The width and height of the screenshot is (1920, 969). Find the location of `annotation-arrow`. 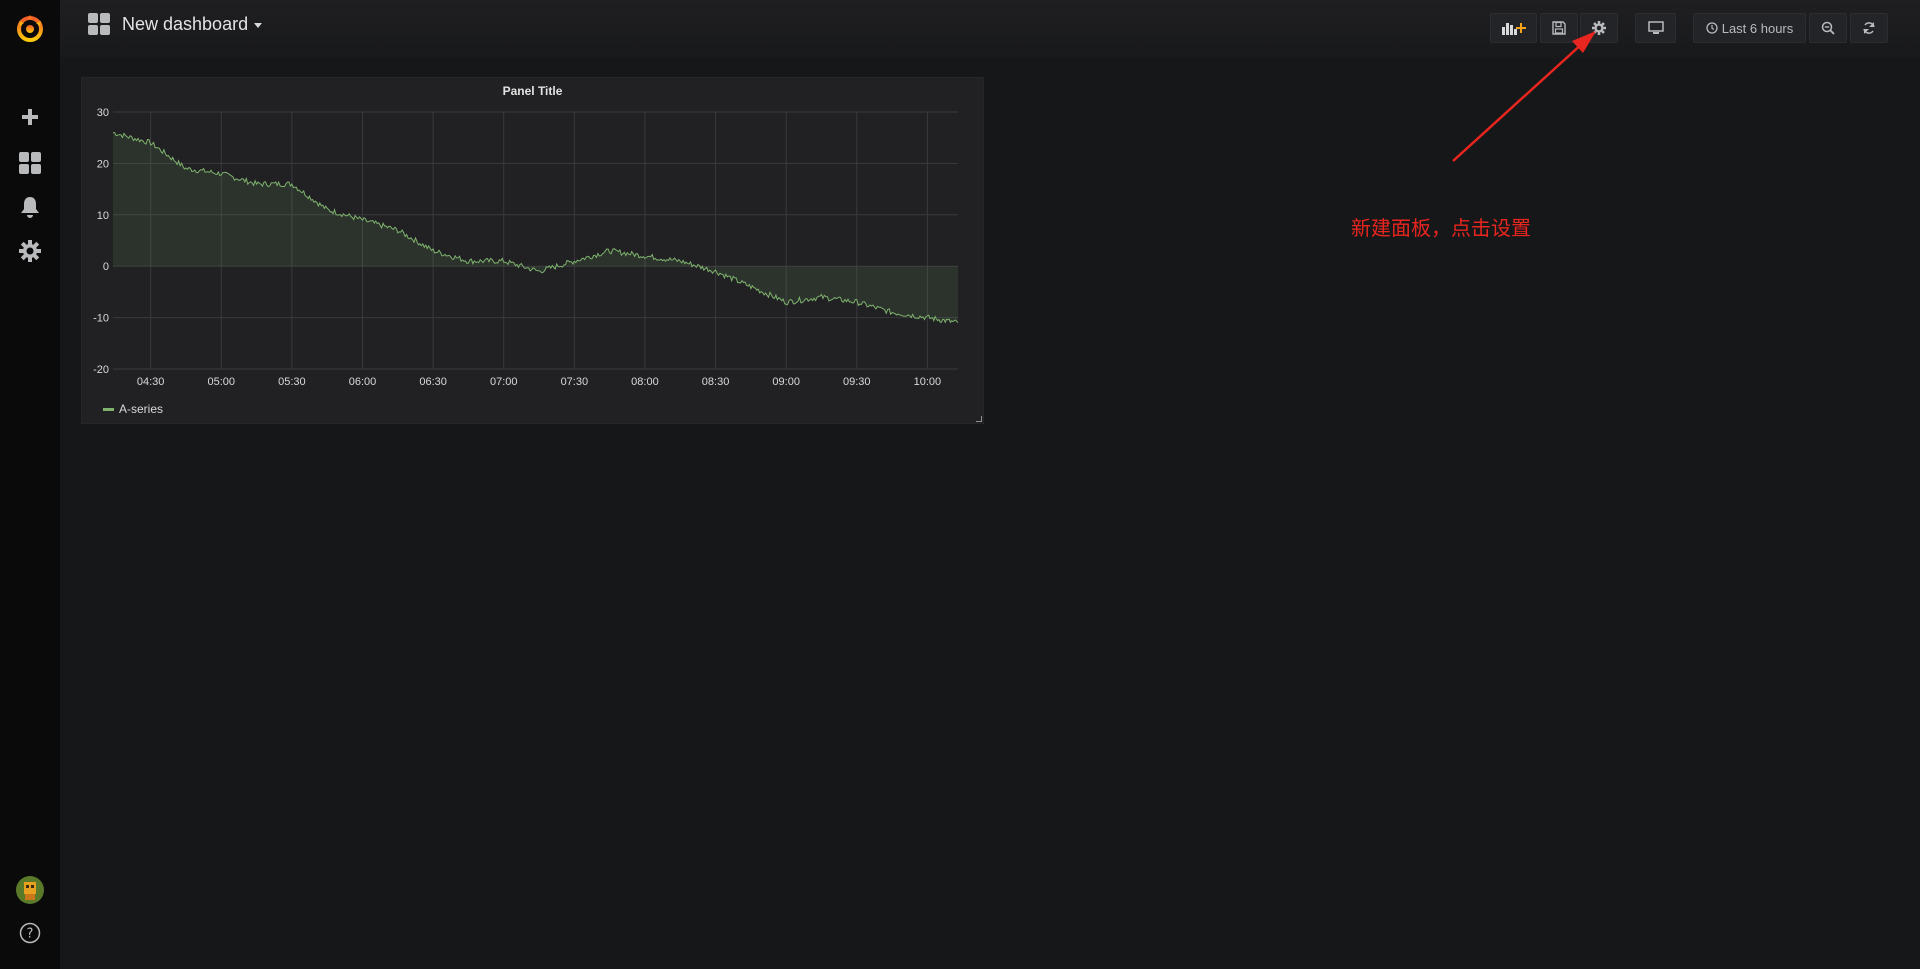

annotation-arrow is located at coordinates (1524, 96).